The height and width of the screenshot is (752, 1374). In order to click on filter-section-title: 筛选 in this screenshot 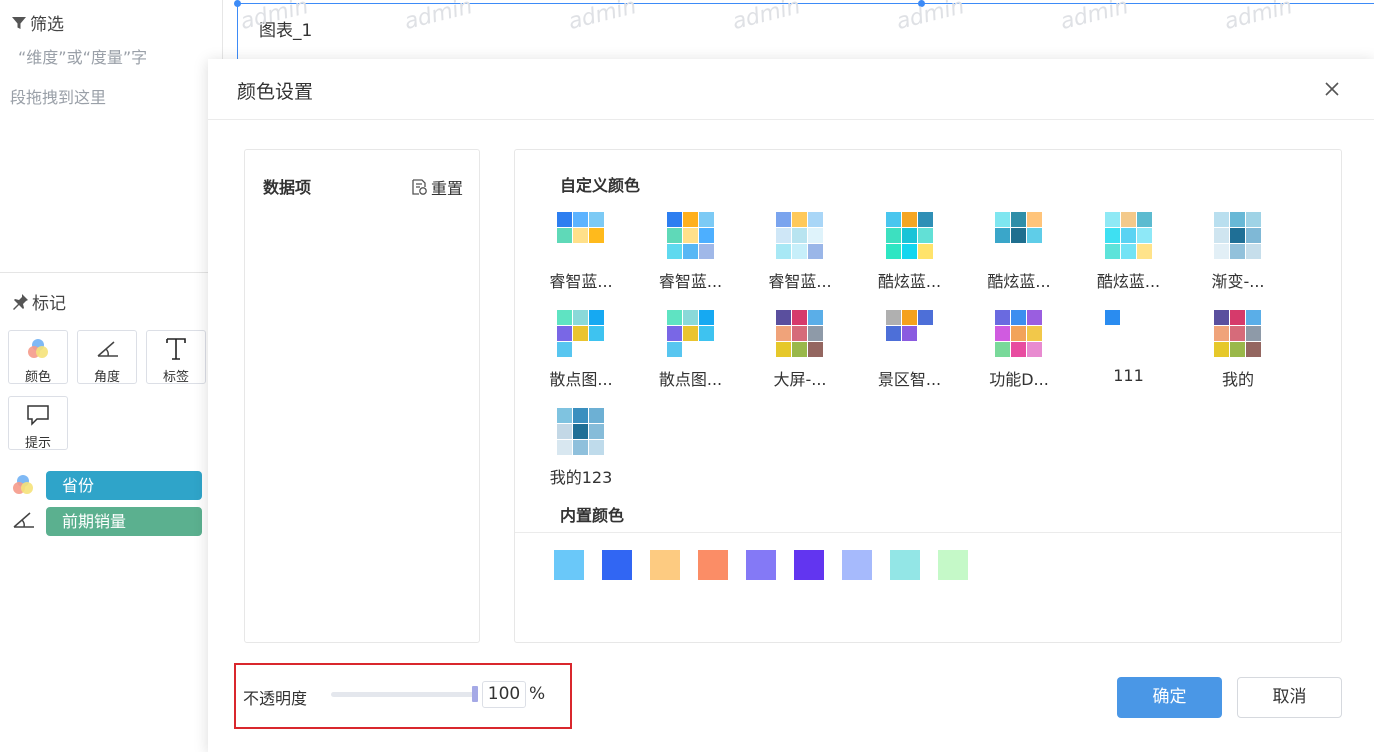, I will do `click(37, 22)`.